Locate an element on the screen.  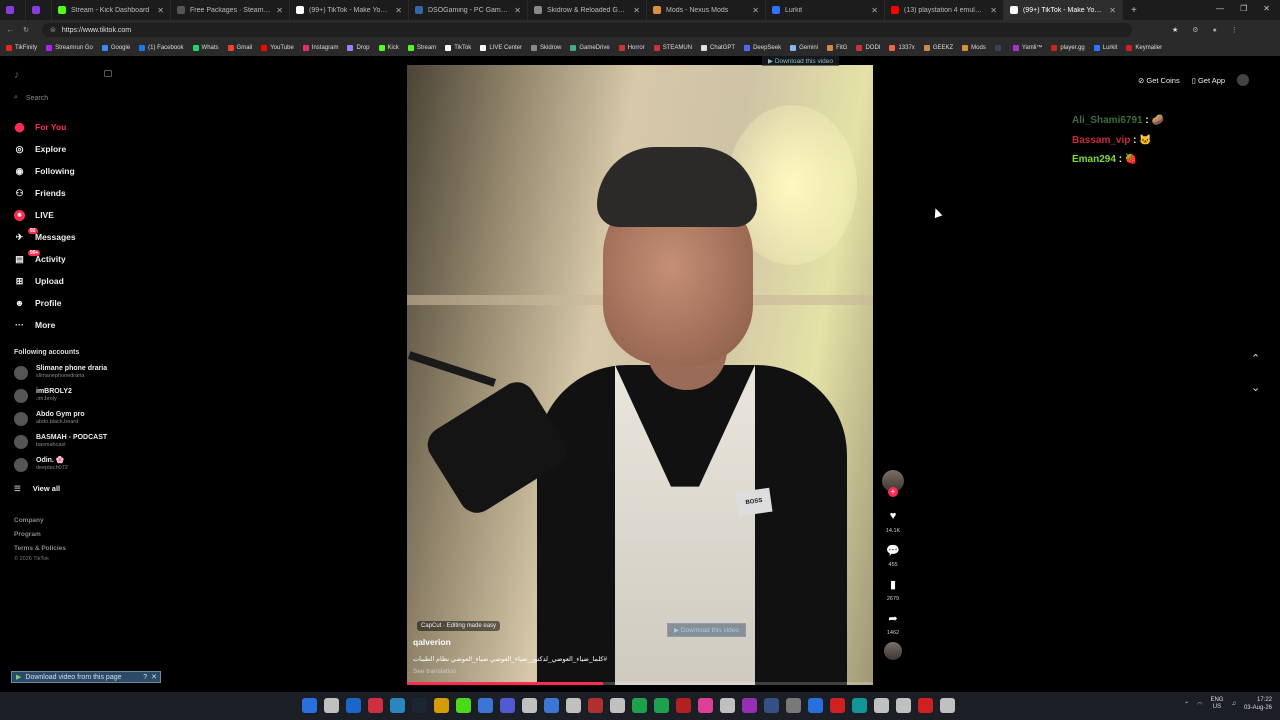
user-avatar is located at coordinates (1243, 80).